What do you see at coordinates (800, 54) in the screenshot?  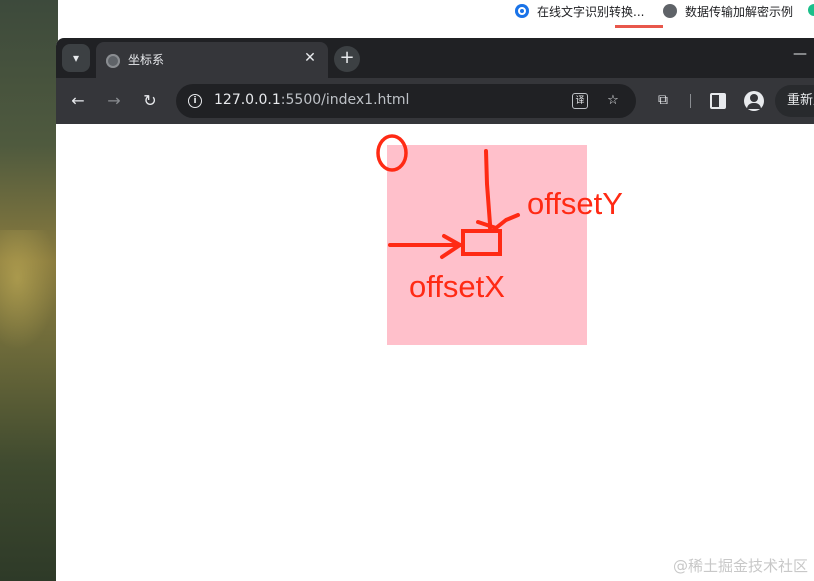 I see `minimize-button: —` at bounding box center [800, 54].